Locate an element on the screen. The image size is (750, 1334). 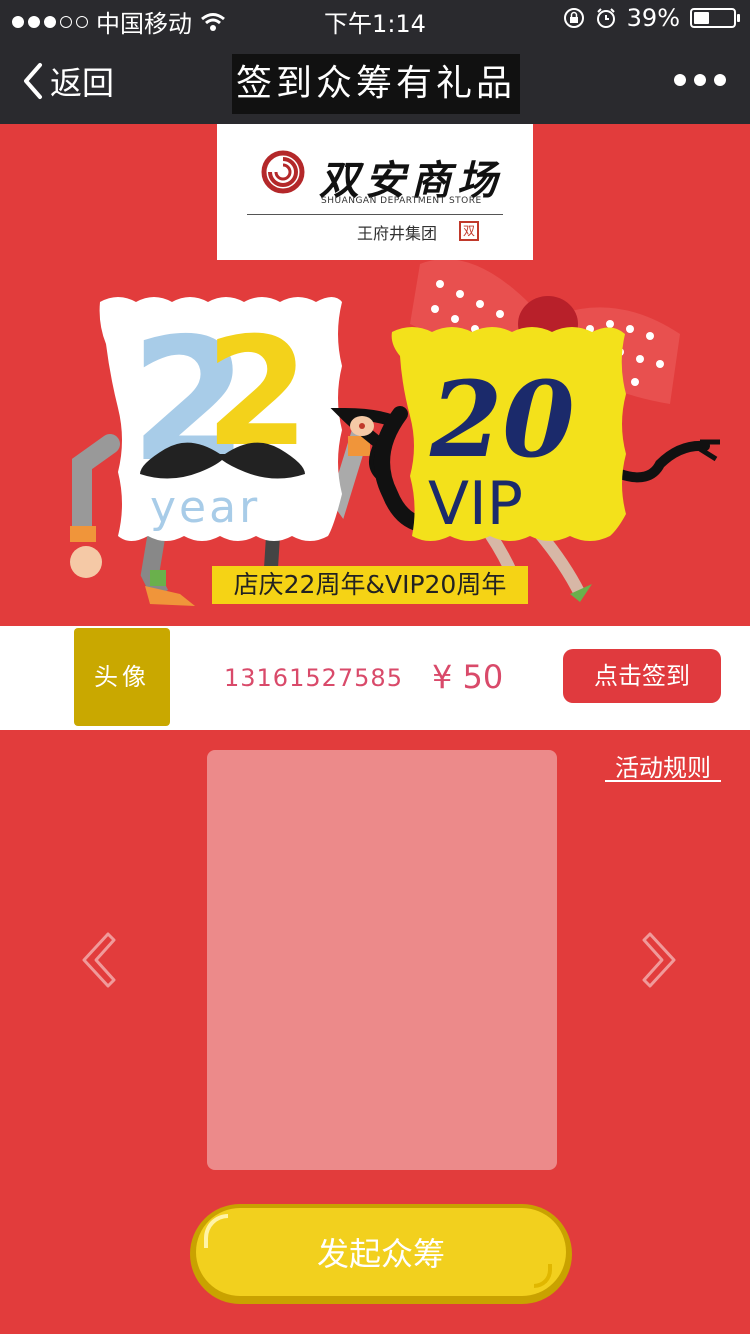
page-title: 签到众筹有礼品 is located at coordinates (376, 84).